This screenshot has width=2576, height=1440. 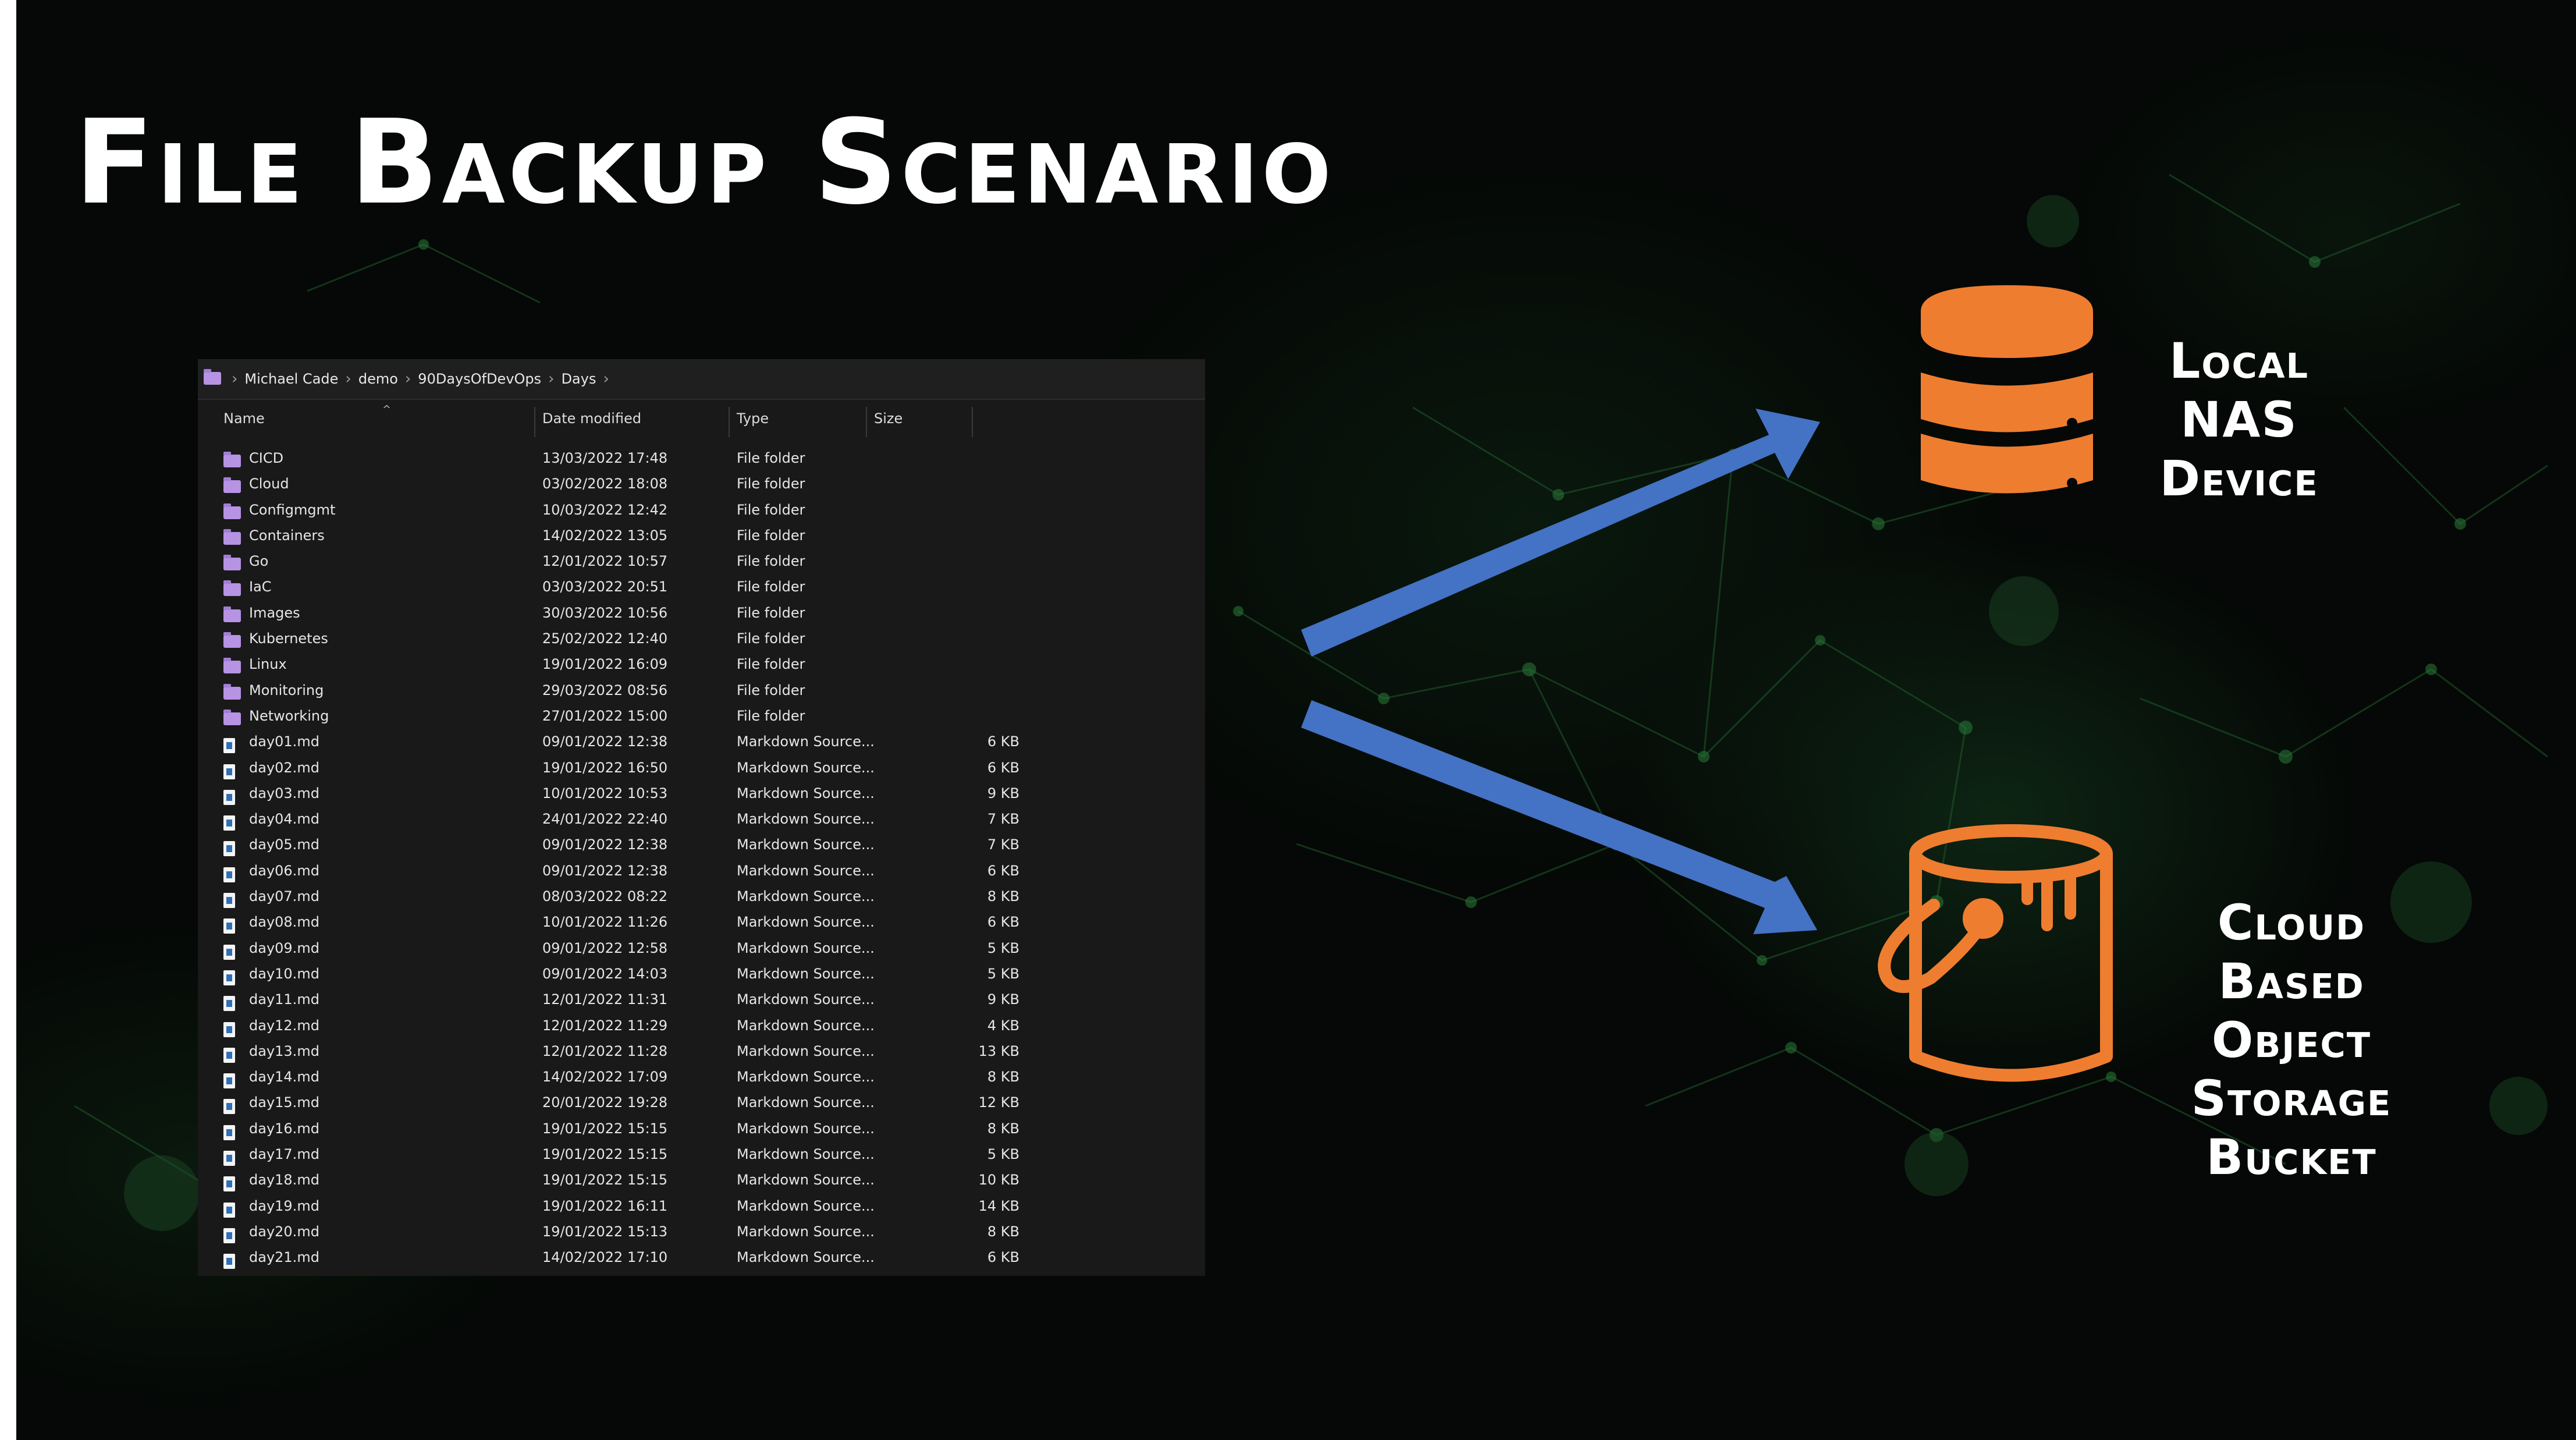 What do you see at coordinates (2291, 1098) in the screenshot?
I see `cloud-label-line: Storage` at bounding box center [2291, 1098].